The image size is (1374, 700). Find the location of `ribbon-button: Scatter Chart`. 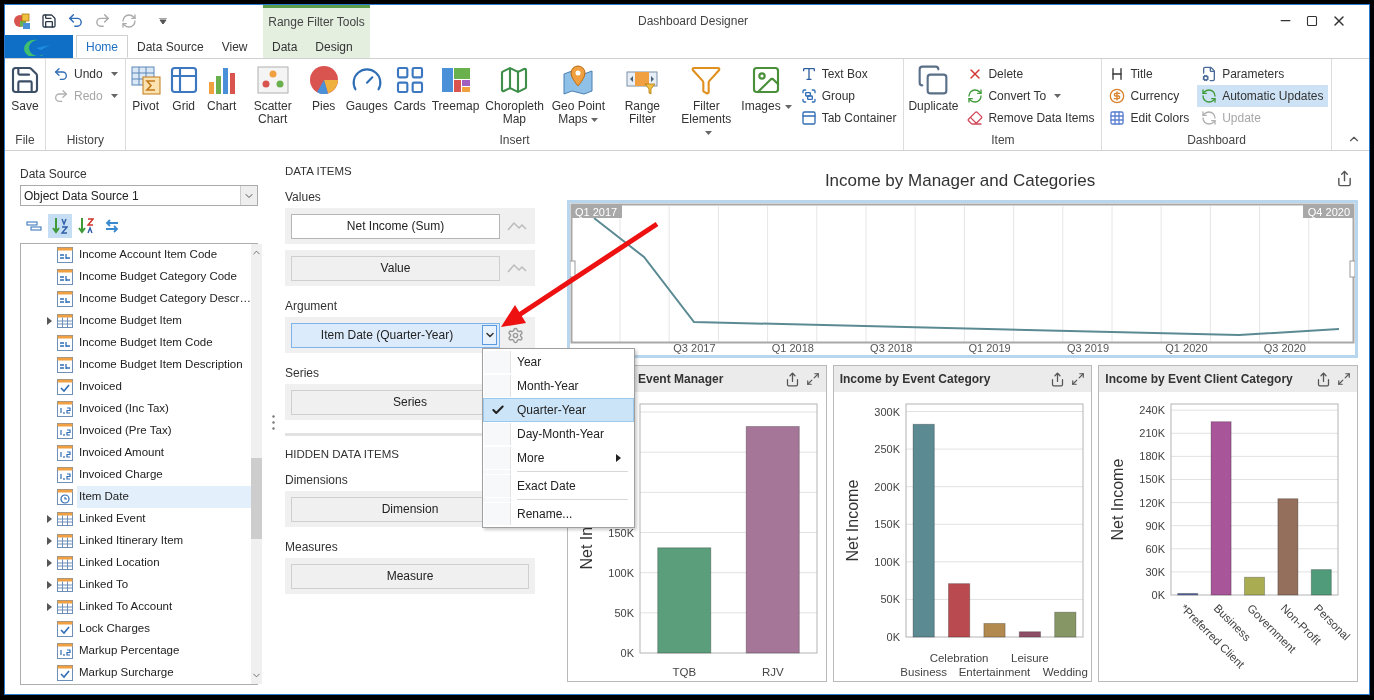

ribbon-button: Scatter Chart is located at coordinates (272, 95).